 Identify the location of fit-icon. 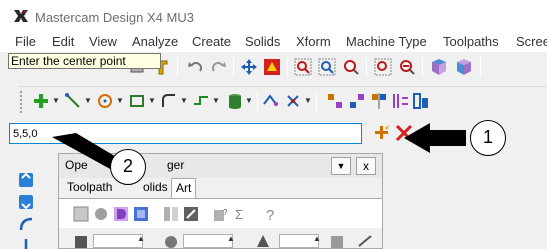
(272, 67).